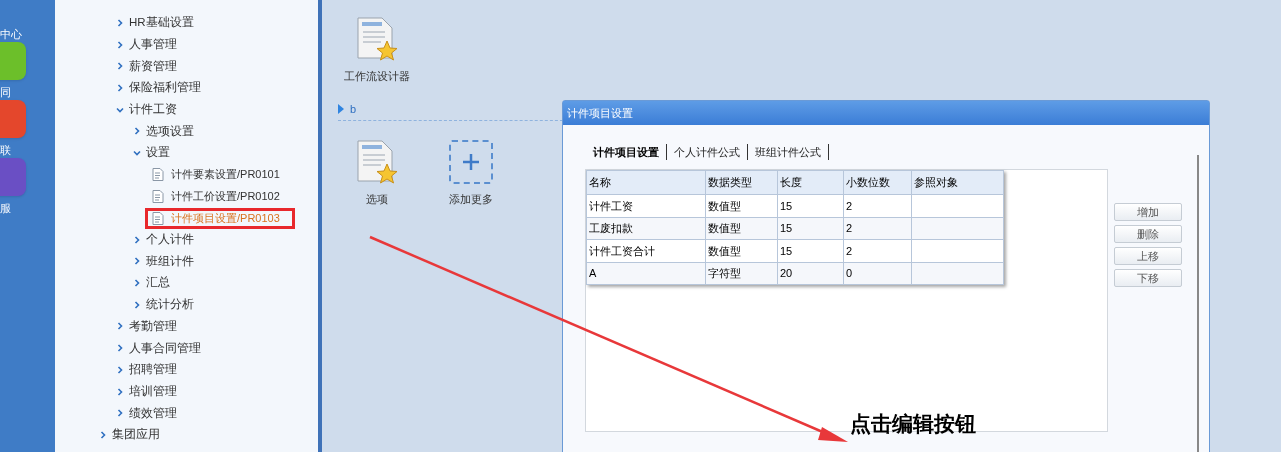 The image size is (1281, 452). I want to click on plus-icon, so click(471, 161).